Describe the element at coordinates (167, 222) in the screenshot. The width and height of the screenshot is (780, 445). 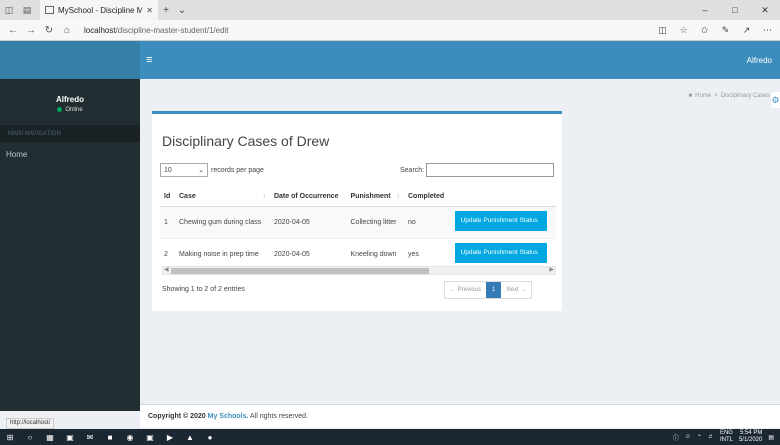
I see `cell-id: 1` at that location.